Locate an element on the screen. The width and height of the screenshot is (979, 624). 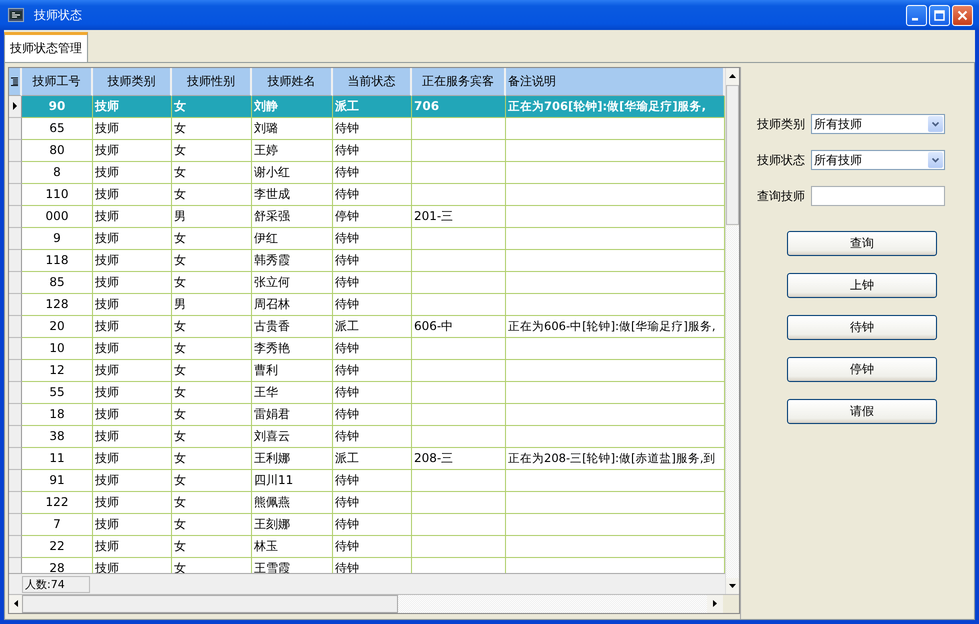
table-row: 18 技师 女 雷娟君 待钟 is located at coordinates (367, 415).